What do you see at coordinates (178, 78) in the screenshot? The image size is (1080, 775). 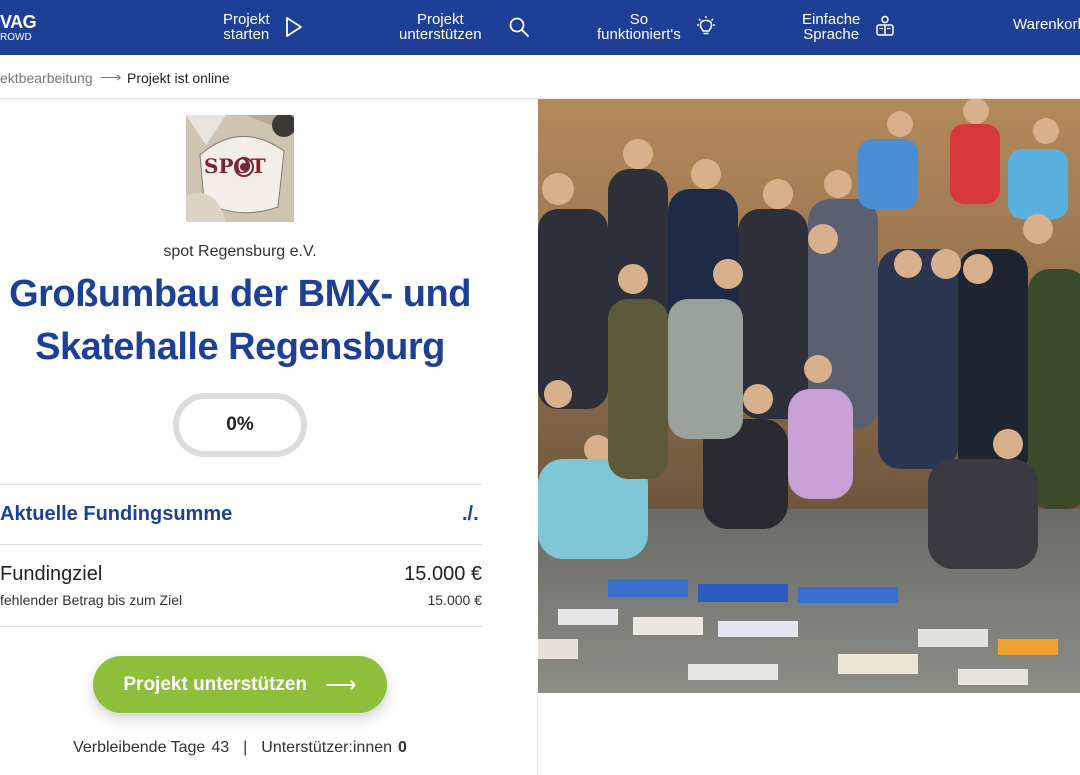 I see `breadcrumb-current: Projekt ist online` at bounding box center [178, 78].